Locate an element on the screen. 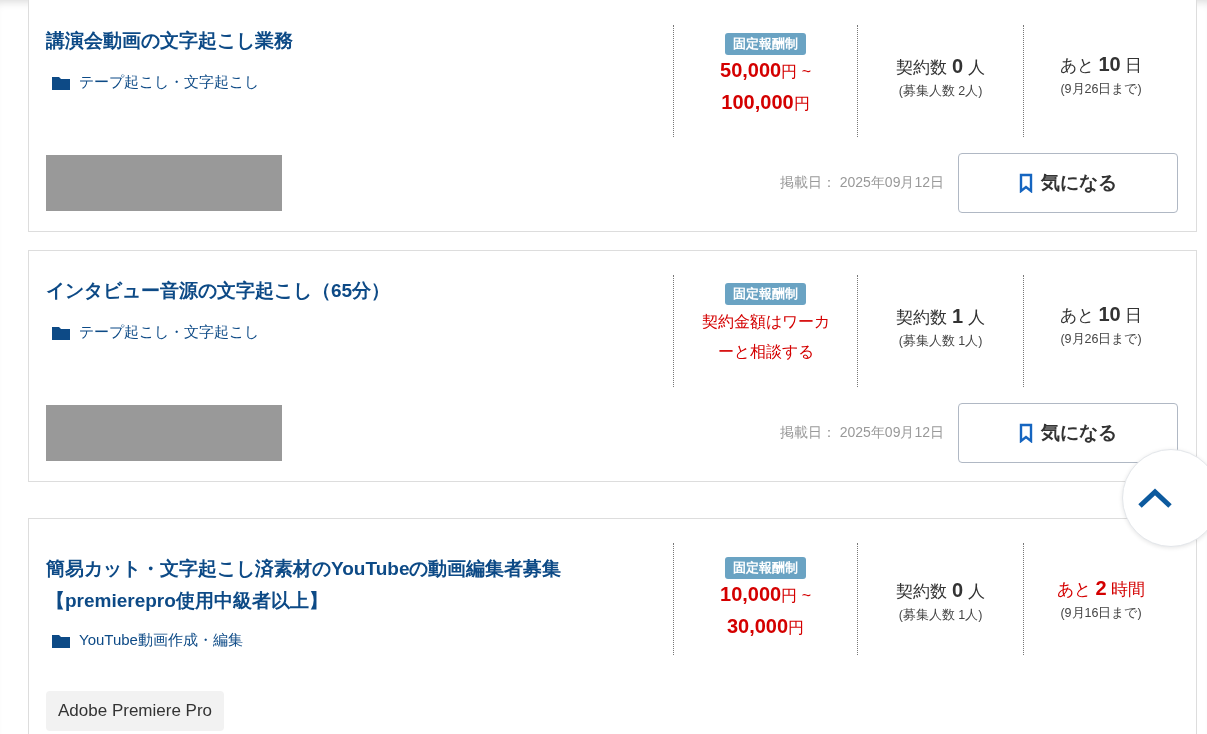 The height and width of the screenshot is (734, 1207). deadline-date: (9月16日まで) is located at coordinates (1101, 613).